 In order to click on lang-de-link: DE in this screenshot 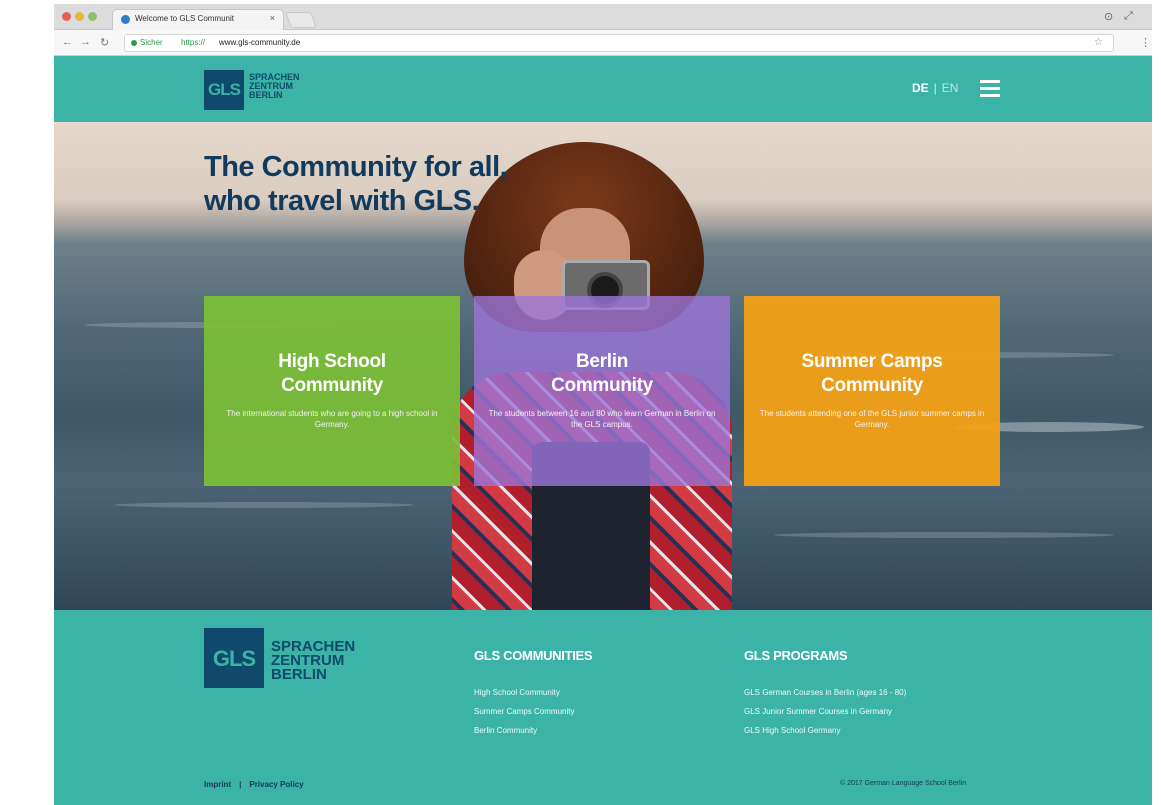, I will do `click(920, 88)`.